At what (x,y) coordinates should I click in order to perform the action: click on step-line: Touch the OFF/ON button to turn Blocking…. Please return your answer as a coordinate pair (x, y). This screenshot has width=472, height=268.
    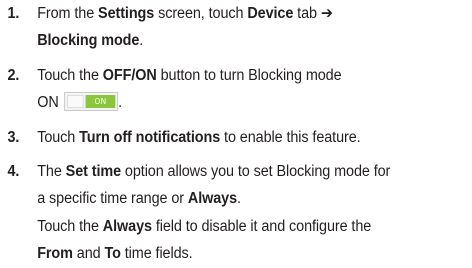
    Looking at the image, I should click on (189, 76).